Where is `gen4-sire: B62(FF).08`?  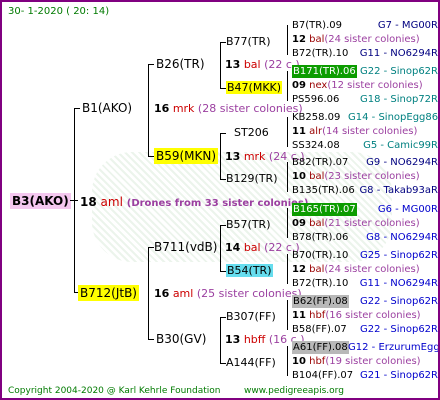 gen4-sire: B62(FF).08 is located at coordinates (320, 301).